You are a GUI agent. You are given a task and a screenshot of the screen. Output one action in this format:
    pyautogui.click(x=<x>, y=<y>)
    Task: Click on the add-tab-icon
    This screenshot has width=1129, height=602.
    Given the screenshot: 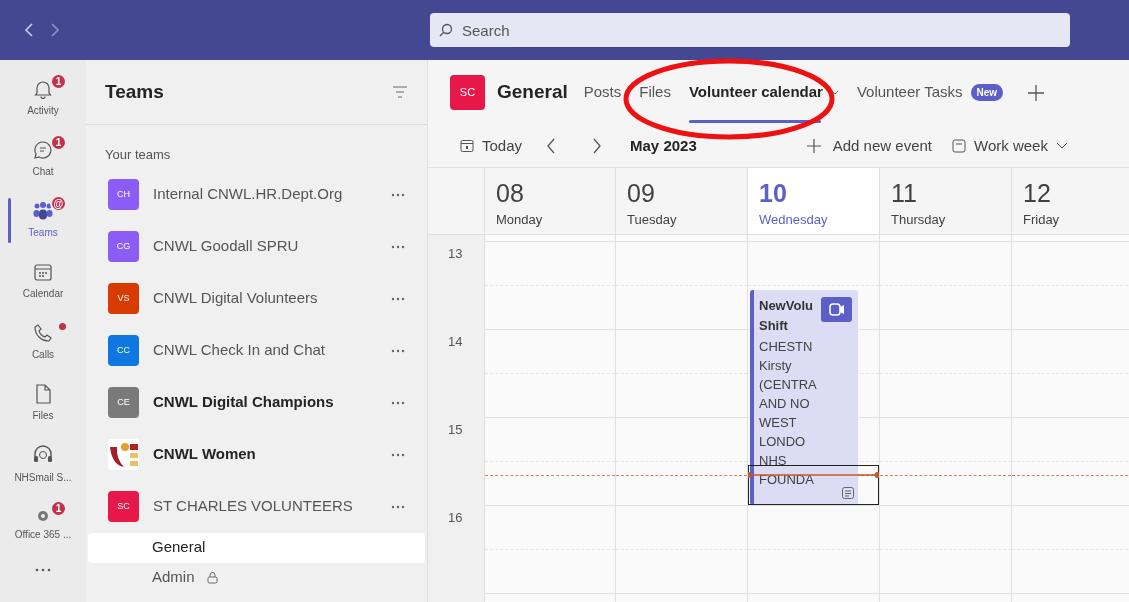 What is the action you would take?
    pyautogui.click(x=1036, y=92)
    